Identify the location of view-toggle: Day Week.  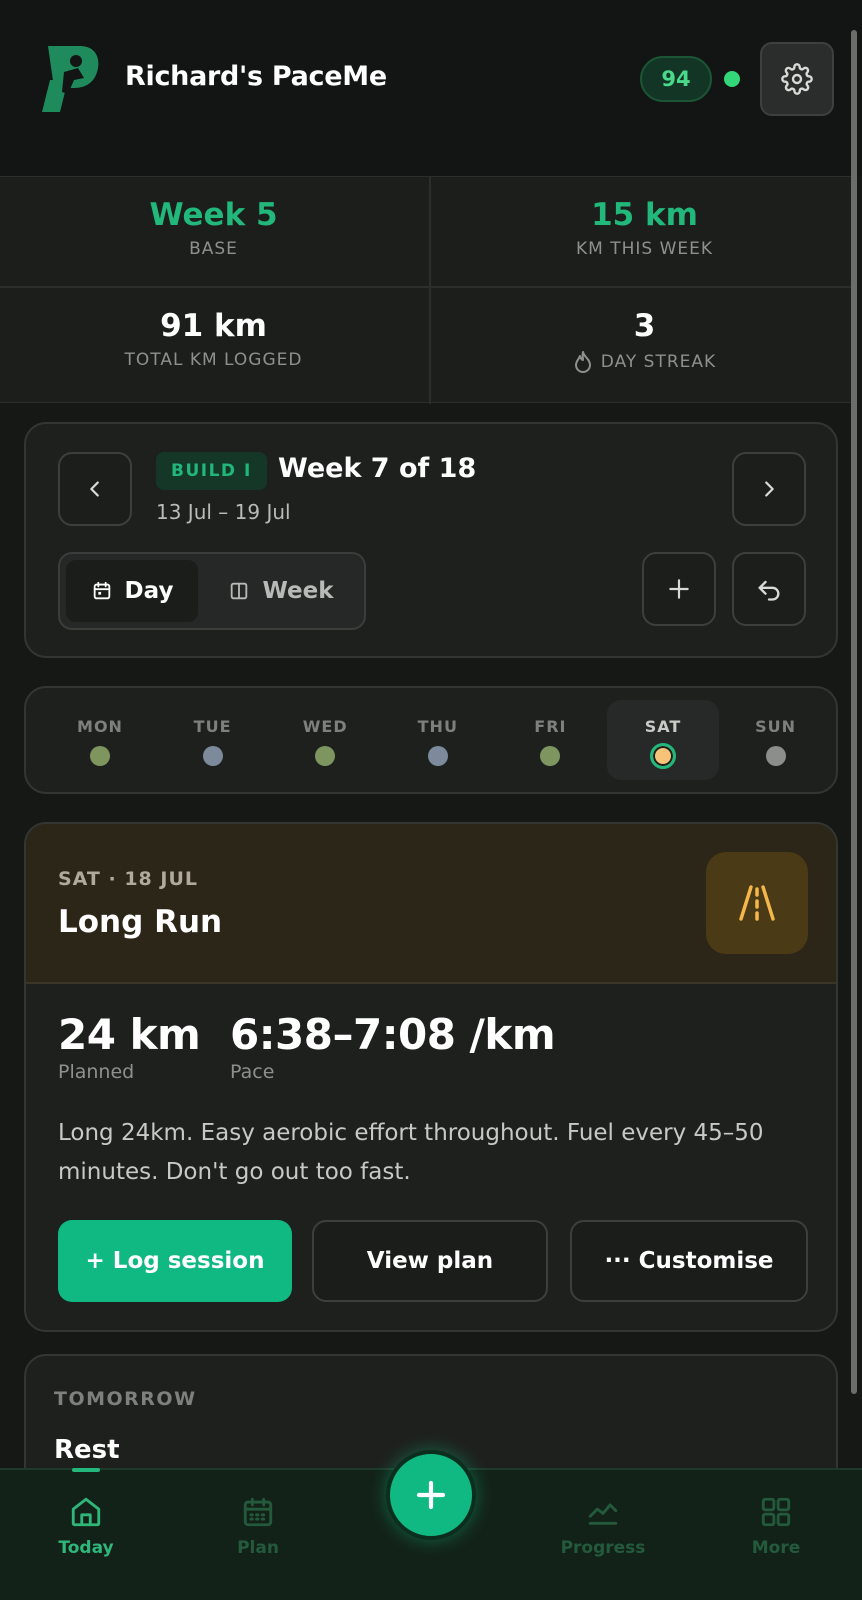
(212, 591).